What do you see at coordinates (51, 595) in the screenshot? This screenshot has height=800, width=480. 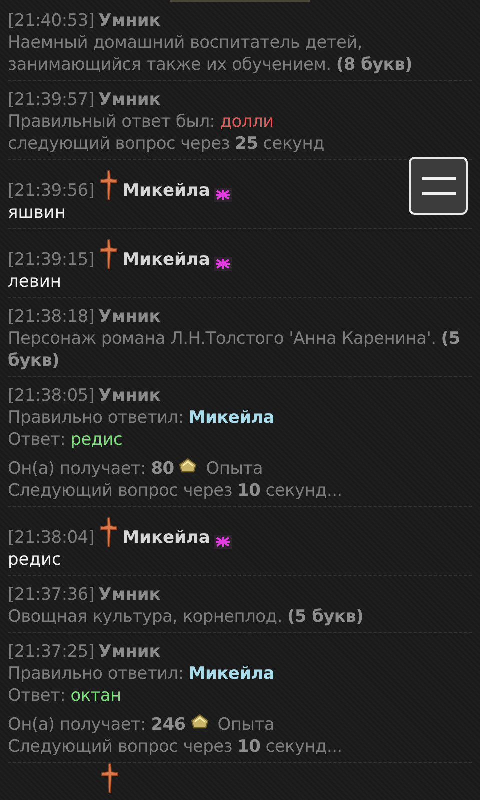 I see `timestamp: [21:37:36]` at bounding box center [51, 595].